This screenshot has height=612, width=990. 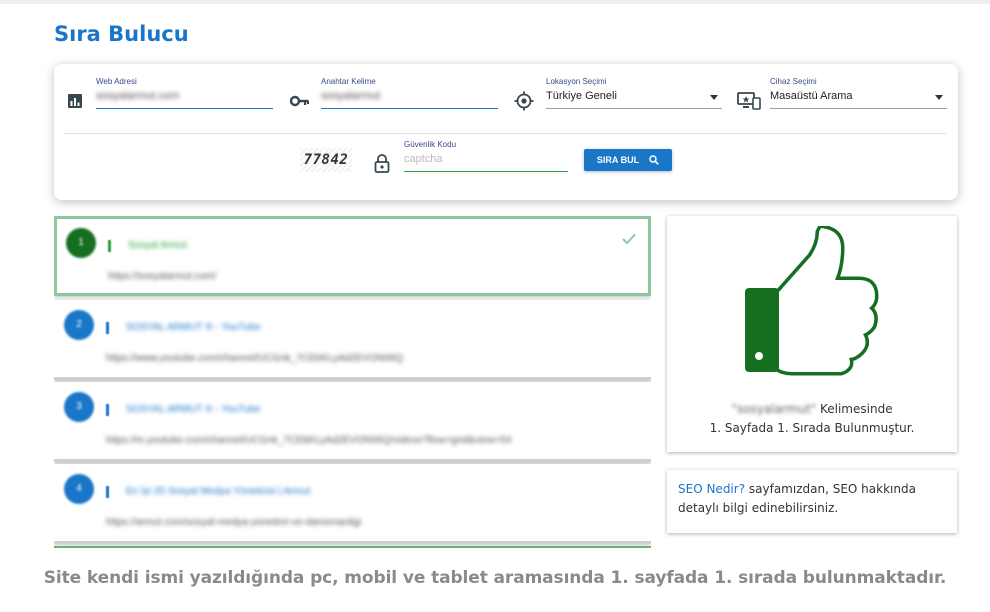 What do you see at coordinates (812, 301) in the screenshot?
I see `thumbs-up-icon` at bounding box center [812, 301].